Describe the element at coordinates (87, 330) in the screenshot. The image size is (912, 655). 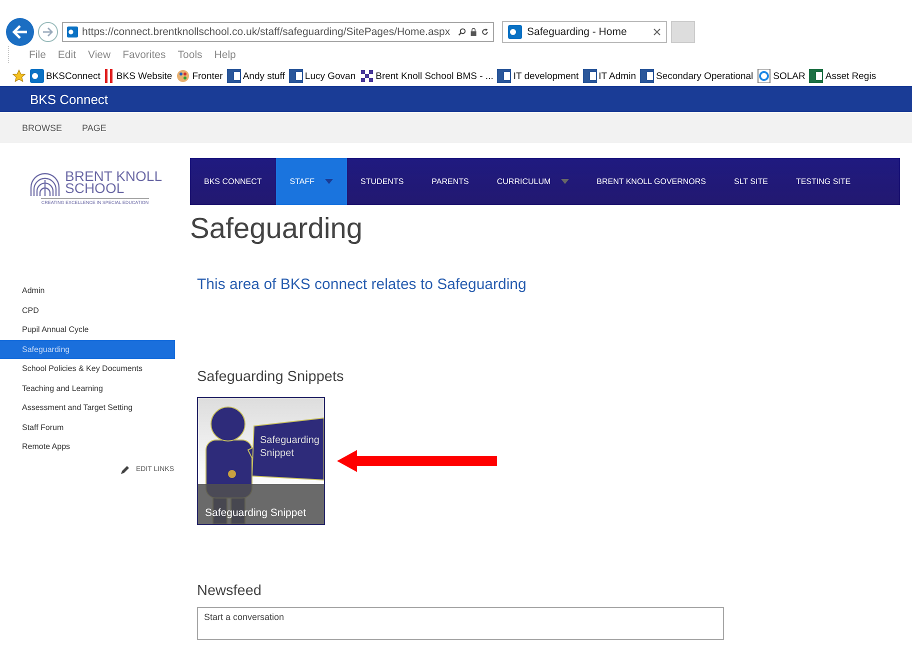
I see `sidebar-item: Pupil Annual Cycle` at that location.